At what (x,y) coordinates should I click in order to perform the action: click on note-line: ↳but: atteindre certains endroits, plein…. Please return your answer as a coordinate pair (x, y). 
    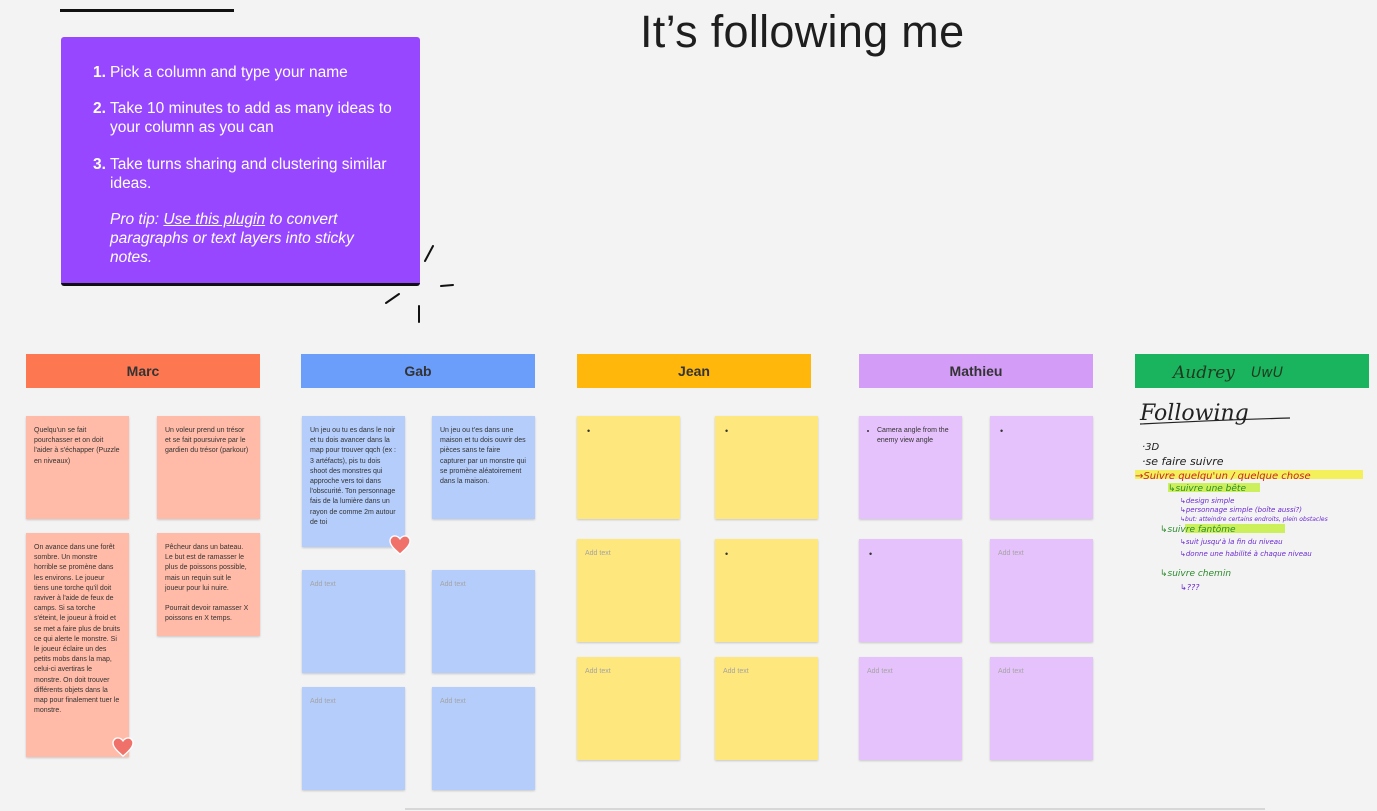
    Looking at the image, I should click on (1254, 519).